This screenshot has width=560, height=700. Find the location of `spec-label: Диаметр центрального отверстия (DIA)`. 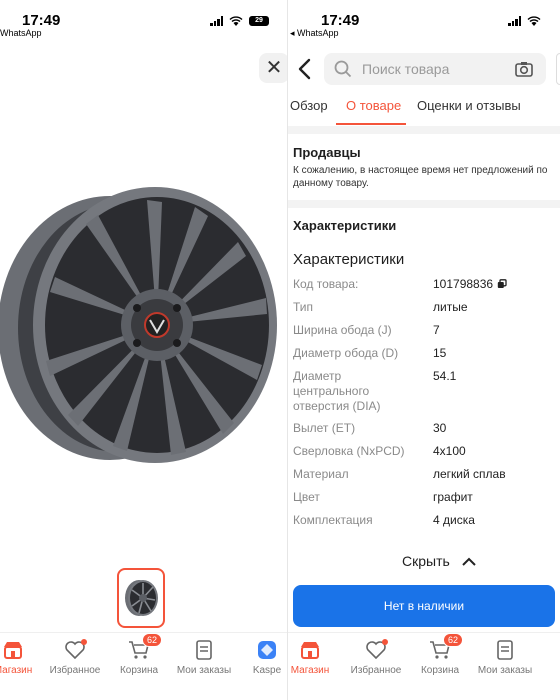

spec-label: Диаметр центрального отверстия (DIA) is located at coordinates (337, 391).